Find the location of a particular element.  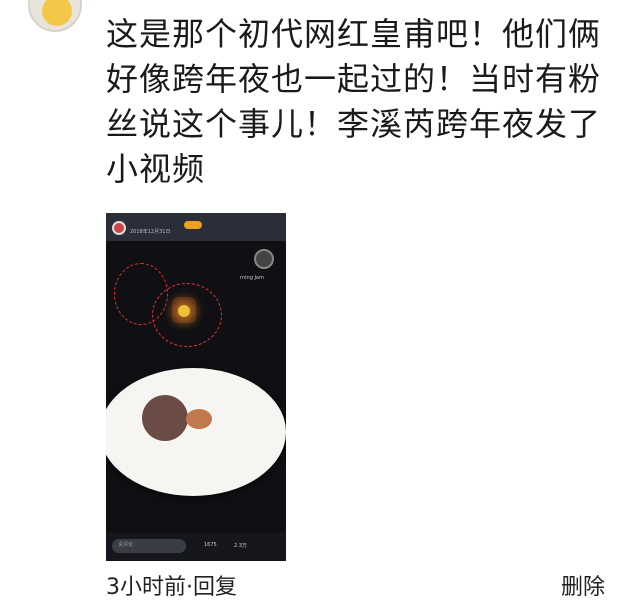

commenter-avatar is located at coordinates (55, 16).